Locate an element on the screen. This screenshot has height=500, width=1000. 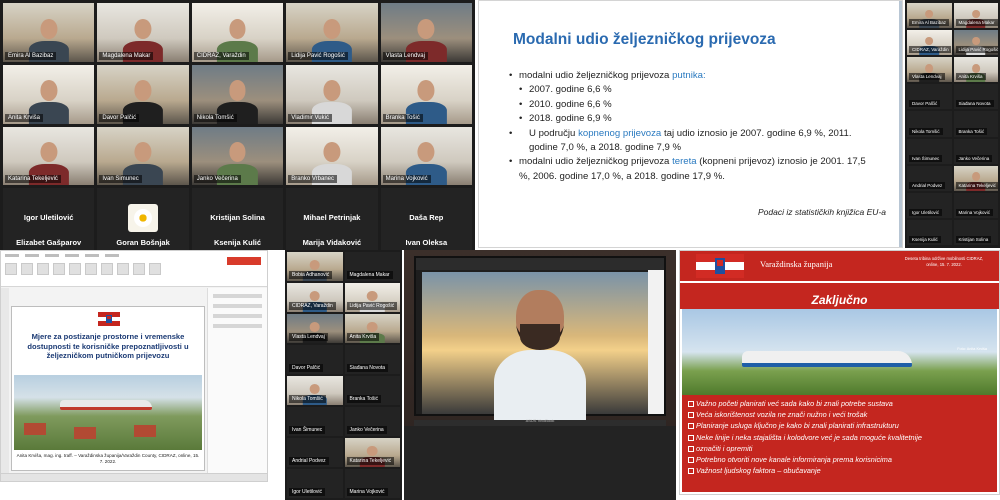
participant-video-tile: Katarina Tekeljević is located at coordinates (49, 156).